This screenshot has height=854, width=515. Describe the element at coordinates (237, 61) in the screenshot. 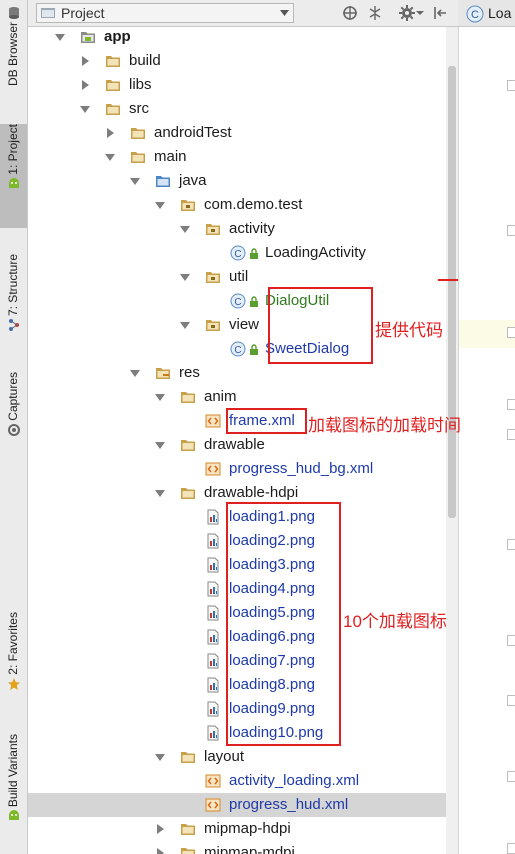

I see `tree-row: build` at that location.